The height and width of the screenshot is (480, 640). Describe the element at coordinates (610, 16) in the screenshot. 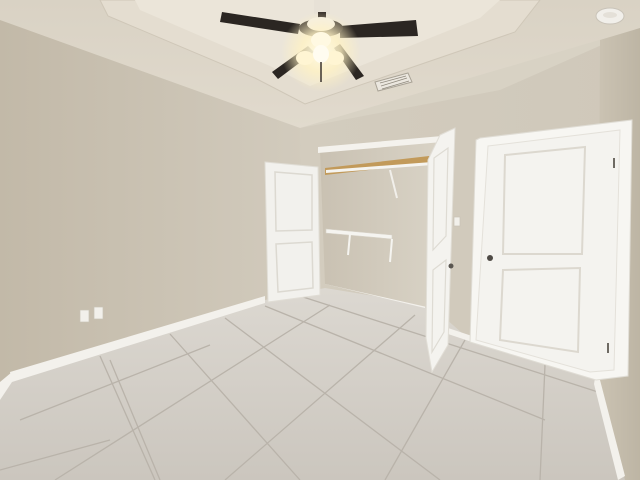

I see `smoke-detector-icon` at that location.